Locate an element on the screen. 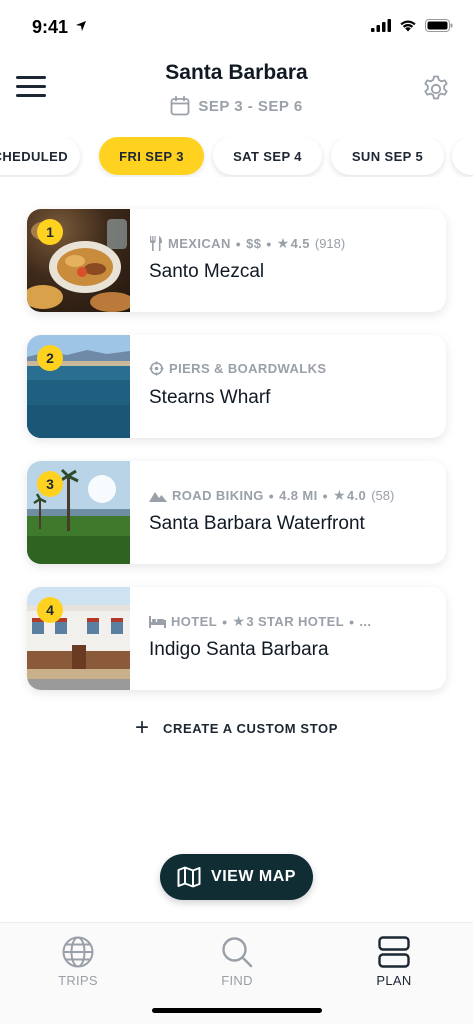 This screenshot has height=1024, width=473. date-range-text: SEP 3 - SEP 6 is located at coordinates (250, 106).